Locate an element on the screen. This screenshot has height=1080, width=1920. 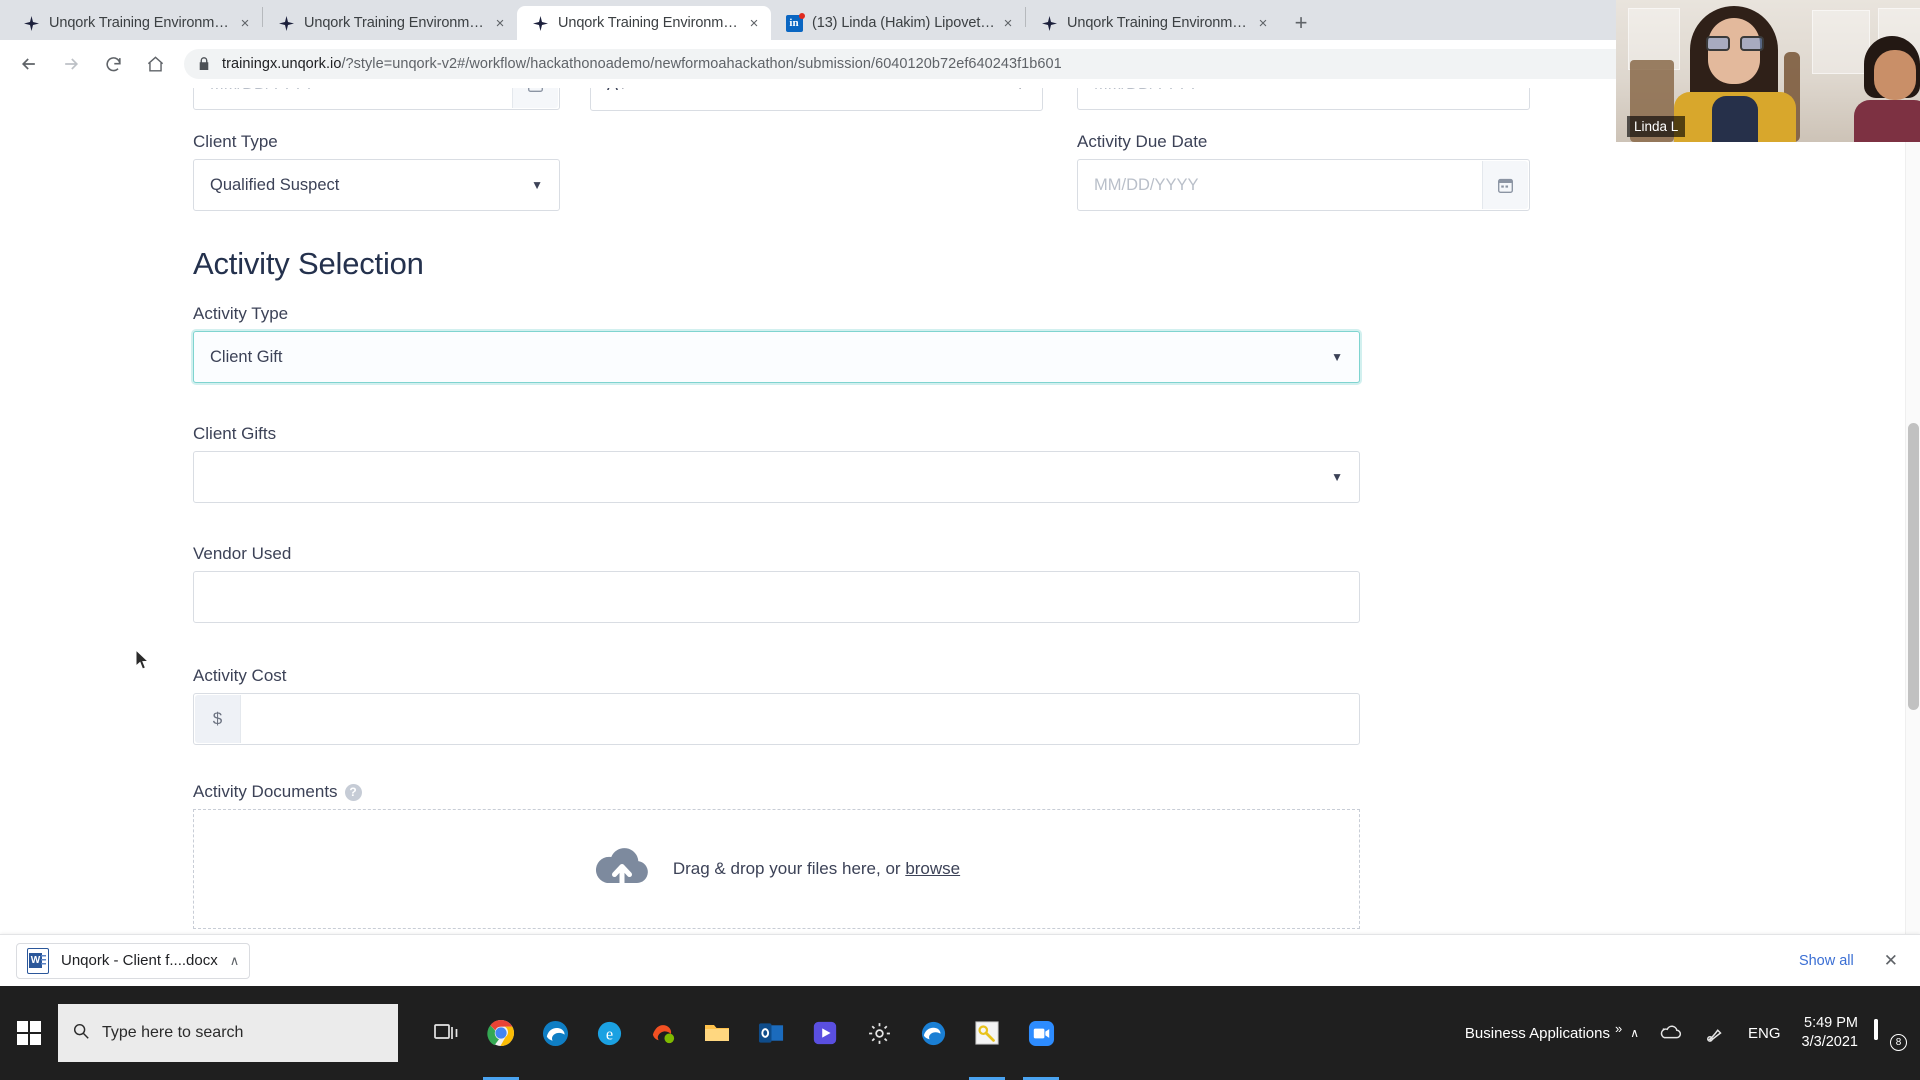
client-gifts-label: Client Gifts is located at coordinates (235, 433).